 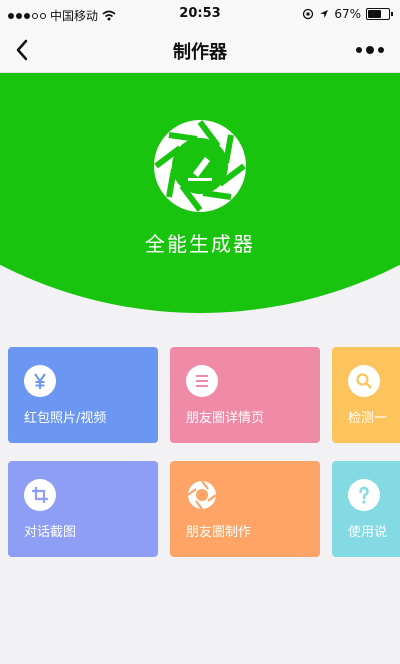 I want to click on app-name: 全能生成器, so click(x=200, y=244).